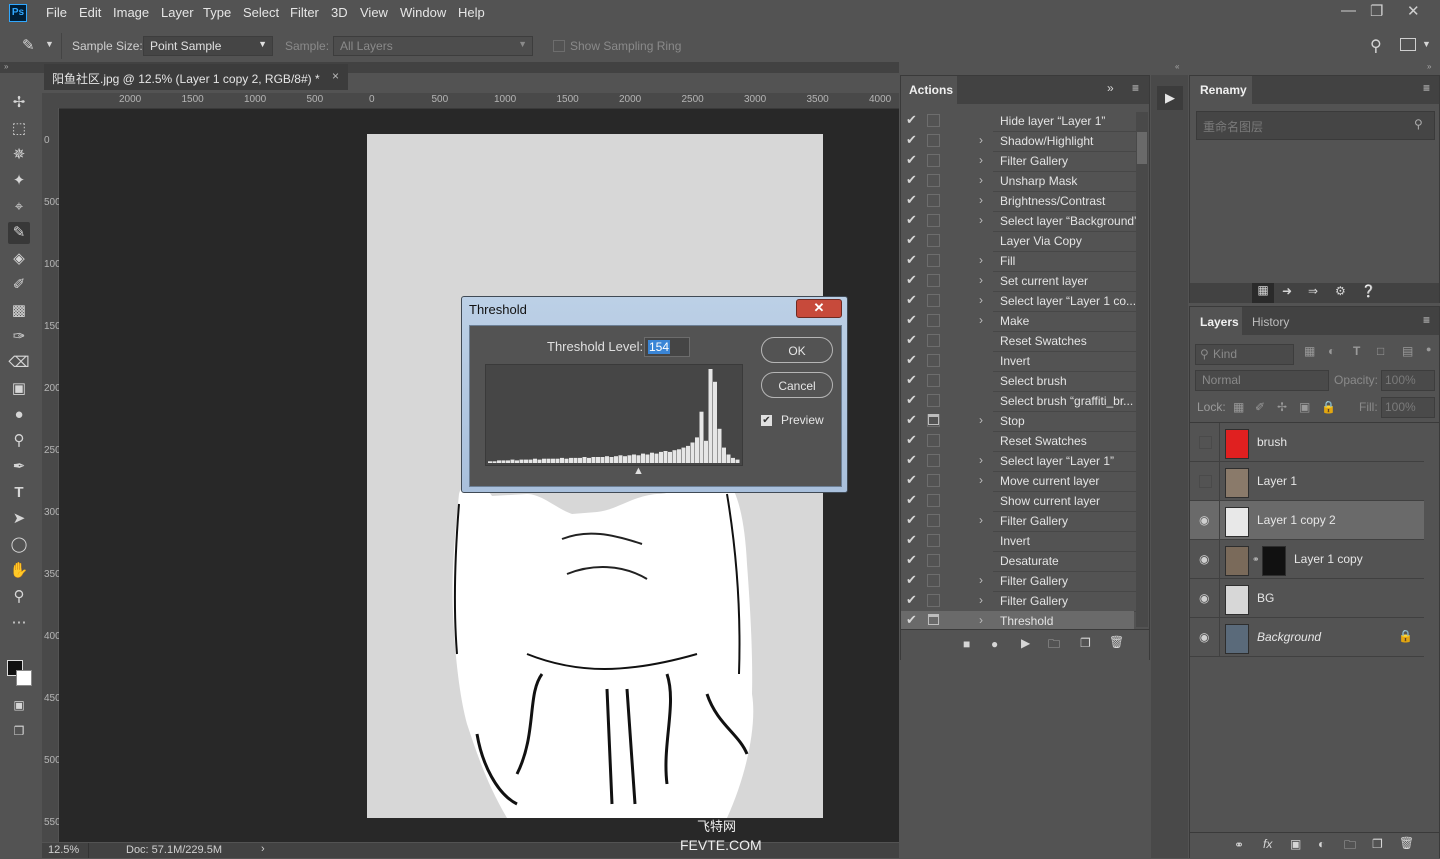  What do you see at coordinates (19, 181) in the screenshot?
I see `magic-wand-tool-icon: ✦` at bounding box center [19, 181].